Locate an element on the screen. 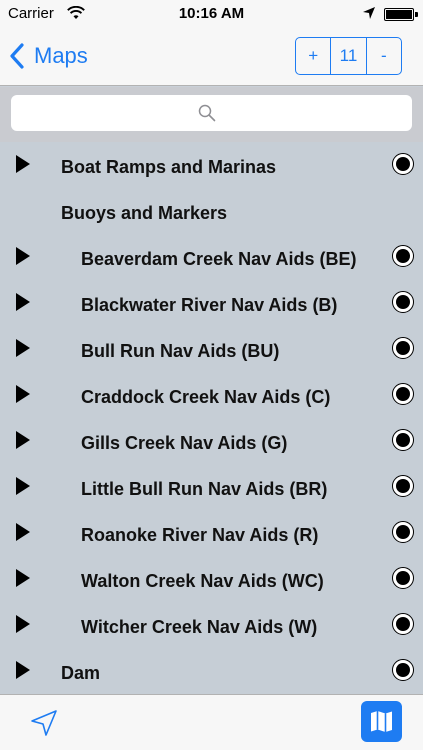 Image resolution: width=423 pixels, height=750 pixels. layer-row-label: Walton Creek Nav Aids (WC) is located at coordinates (202, 581).